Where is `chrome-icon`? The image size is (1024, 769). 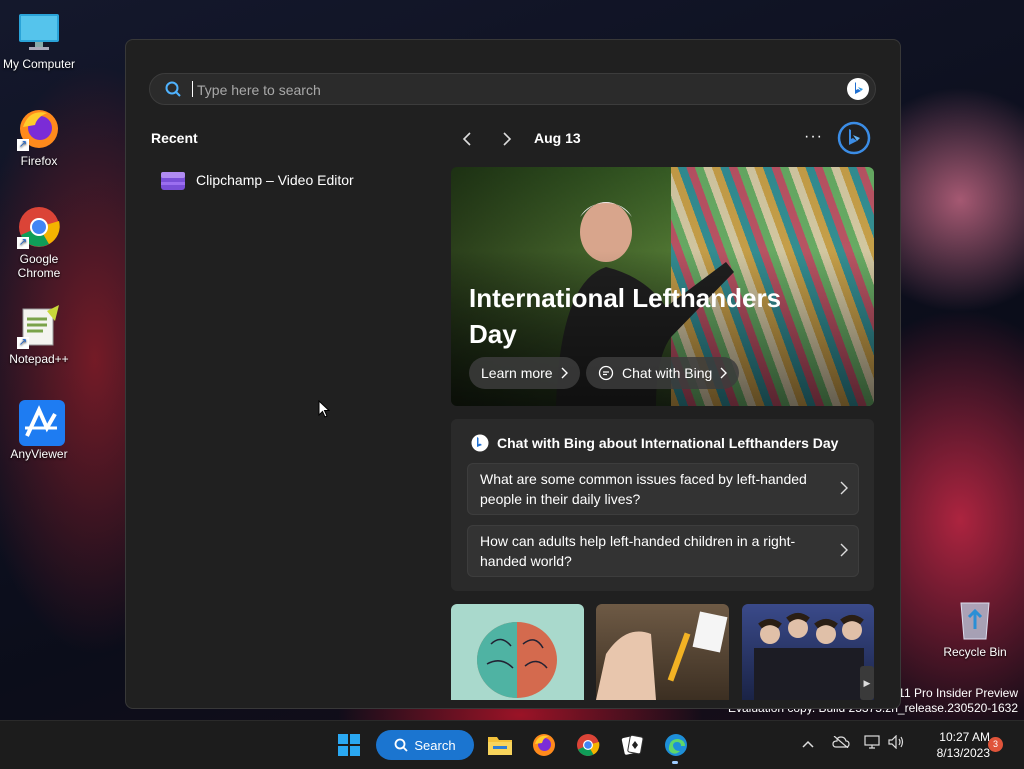 chrome-icon is located at coordinates (588, 745).